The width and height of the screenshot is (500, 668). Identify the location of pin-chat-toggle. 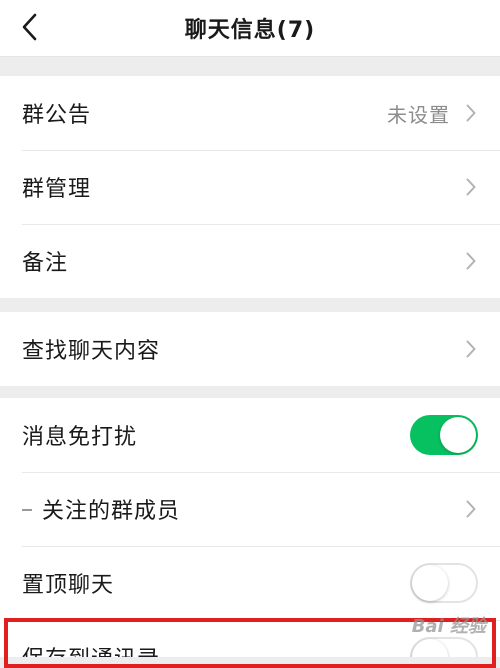
(444, 583).